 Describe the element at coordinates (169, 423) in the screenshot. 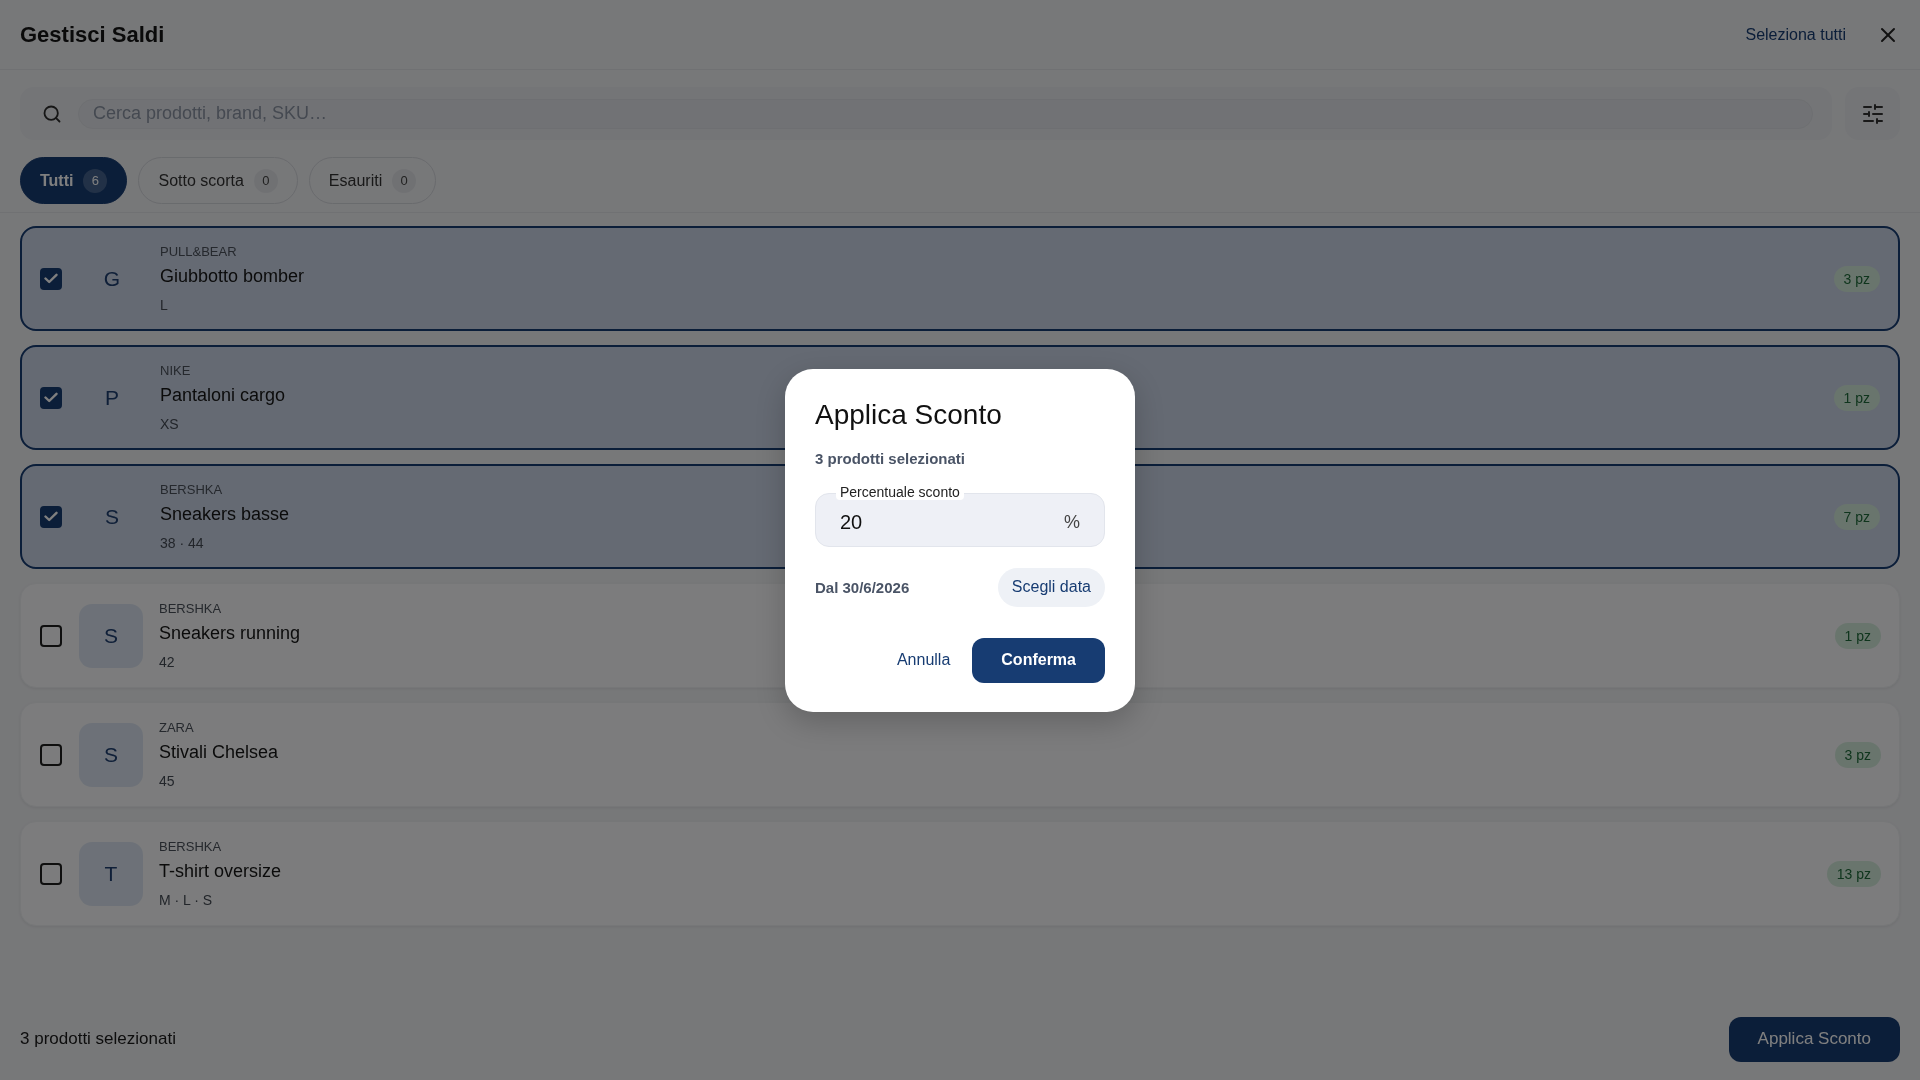

I see `product-sizes: XS` at that location.